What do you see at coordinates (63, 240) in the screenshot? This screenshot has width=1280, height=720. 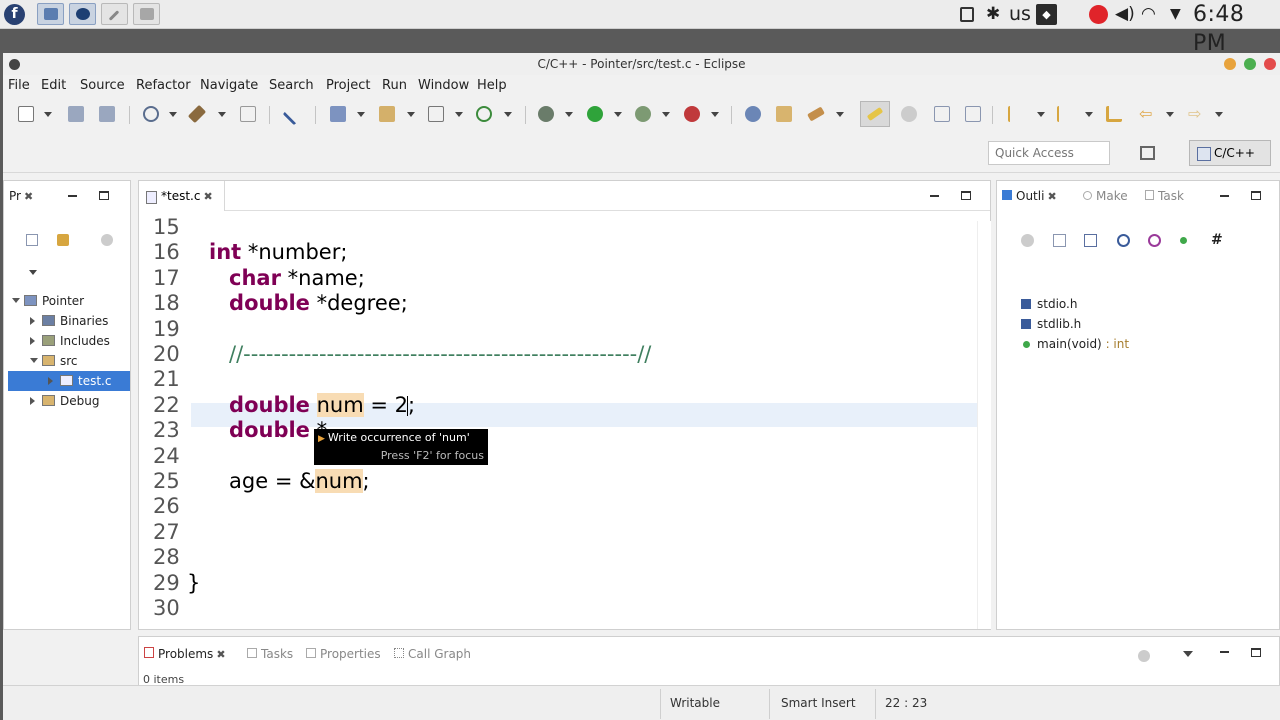 I see `link-editor-icon` at bounding box center [63, 240].